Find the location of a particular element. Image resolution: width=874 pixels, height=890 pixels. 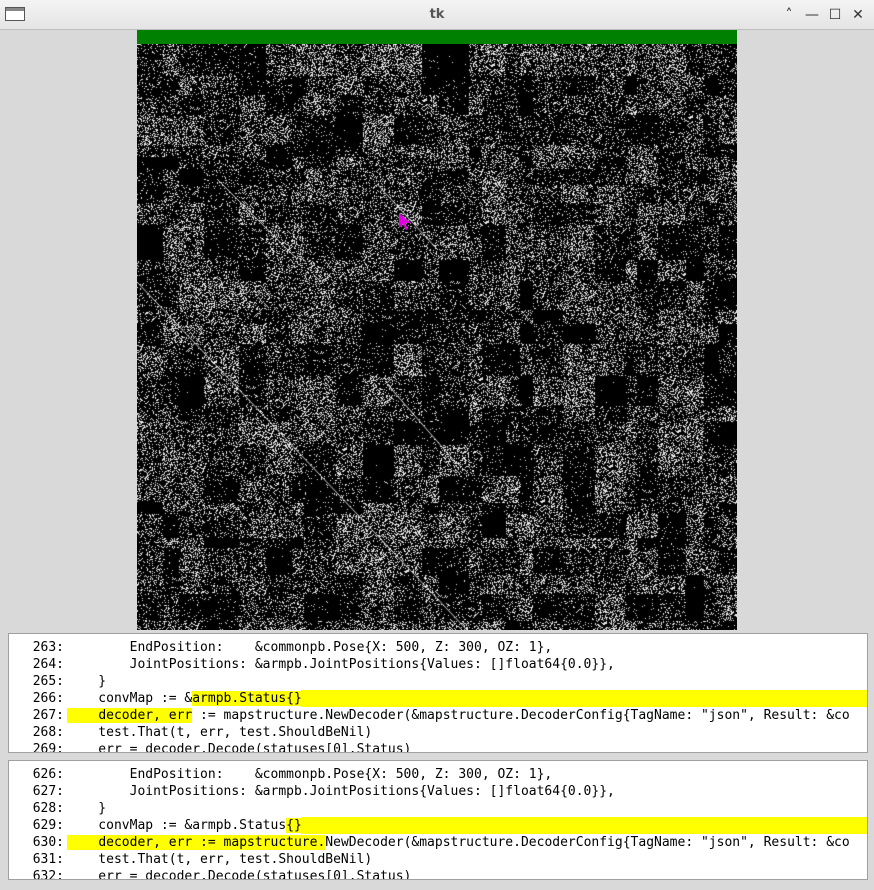

code-segment: convMap := &armpb.Status is located at coordinates (177, 825).